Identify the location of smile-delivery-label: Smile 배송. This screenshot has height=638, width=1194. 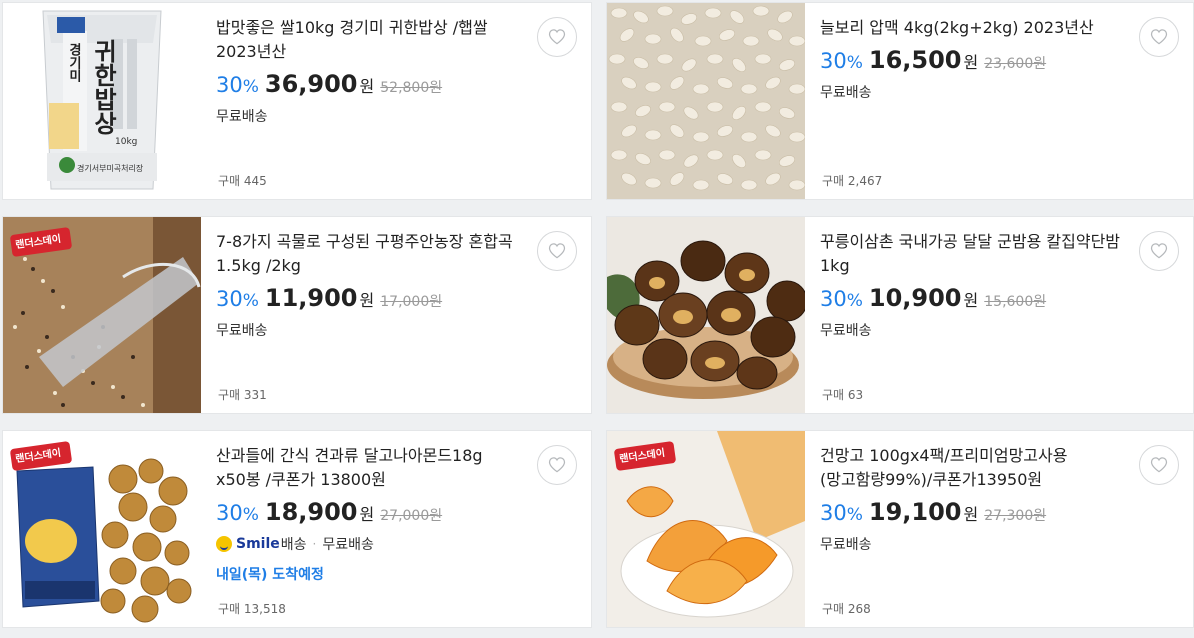
(261, 544).